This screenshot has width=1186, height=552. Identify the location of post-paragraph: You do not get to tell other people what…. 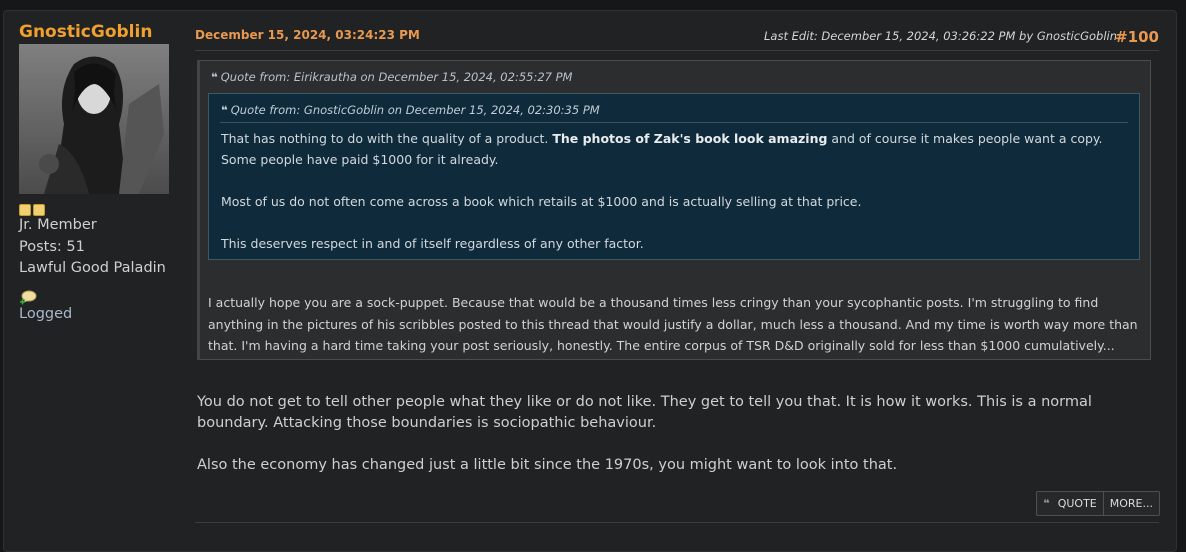
(644, 412).